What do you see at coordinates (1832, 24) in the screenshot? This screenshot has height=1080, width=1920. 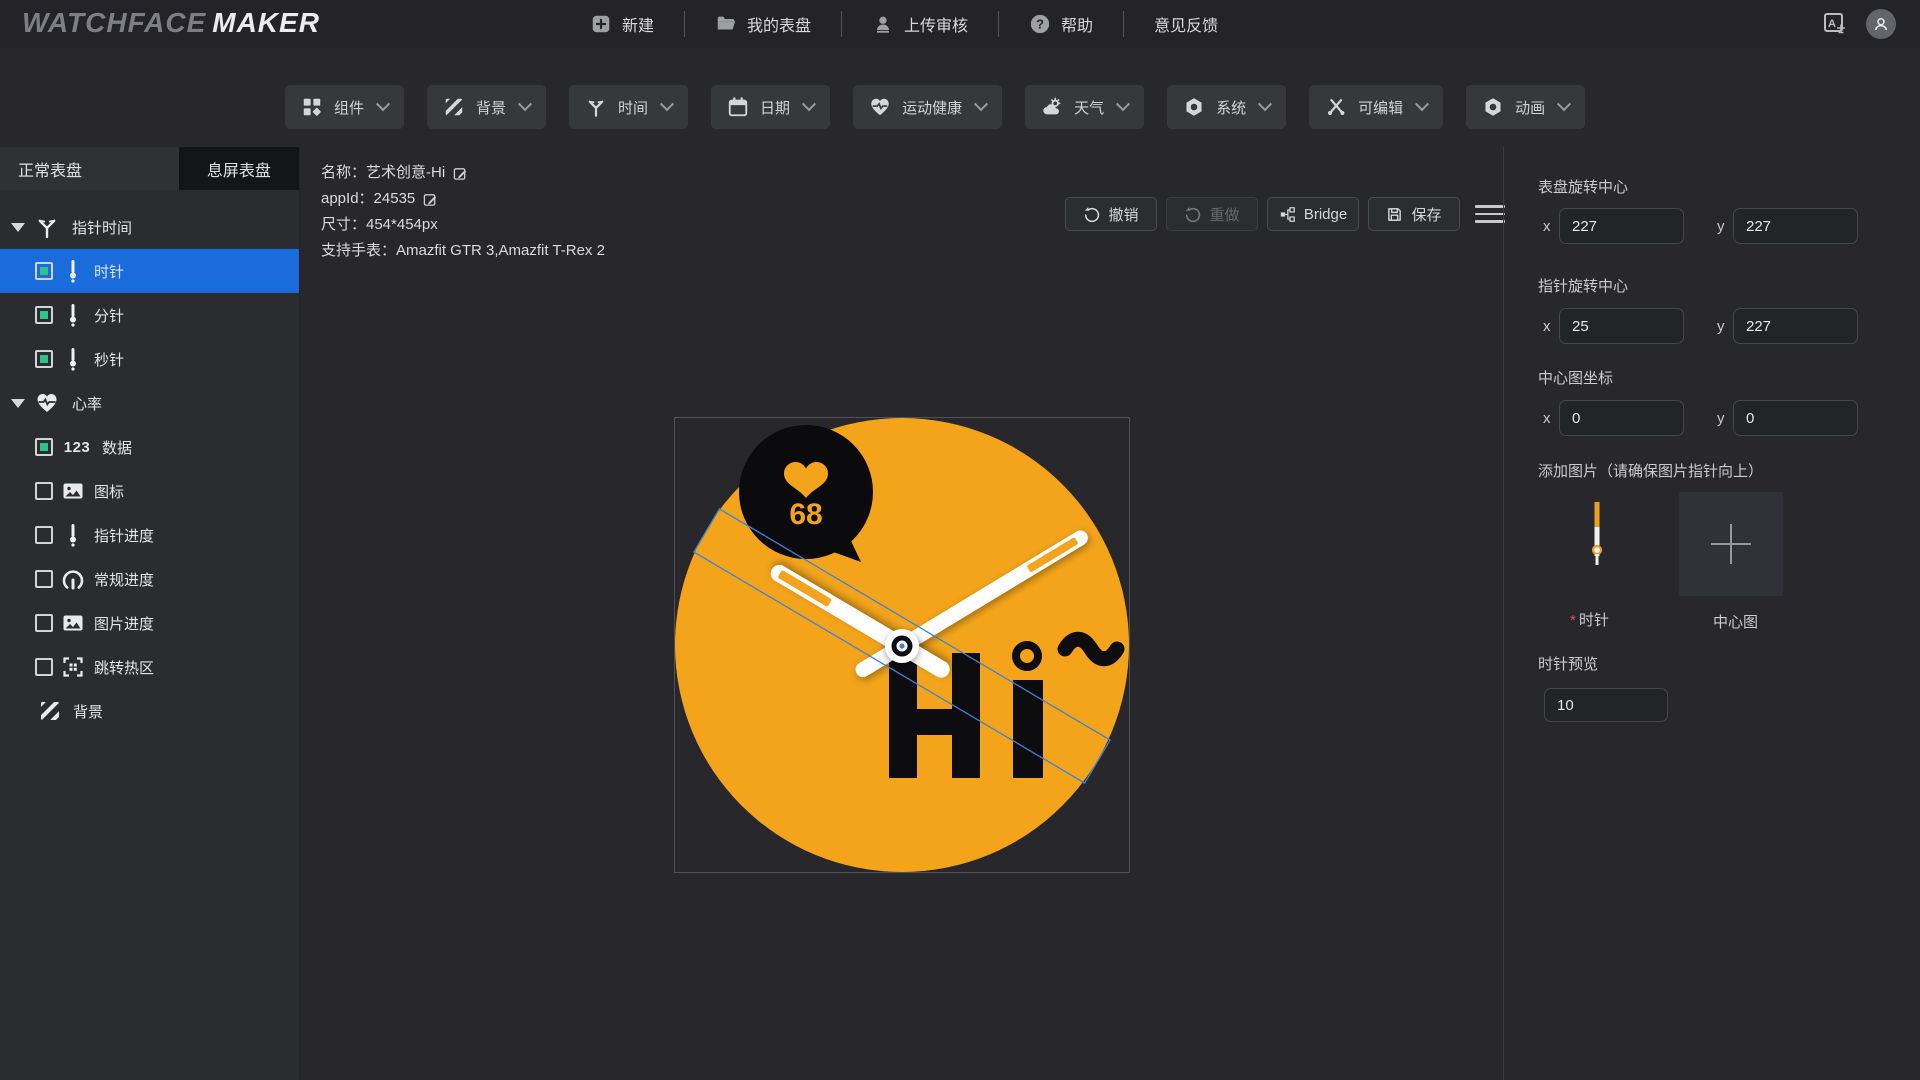 I see `svg-text: A` at bounding box center [1832, 24].